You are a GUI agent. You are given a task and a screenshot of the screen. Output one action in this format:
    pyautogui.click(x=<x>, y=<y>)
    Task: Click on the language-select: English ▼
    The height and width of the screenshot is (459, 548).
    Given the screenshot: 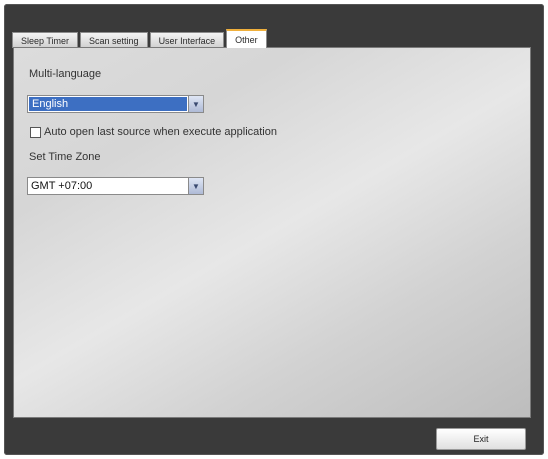 What is the action you would take?
    pyautogui.click(x=115, y=104)
    